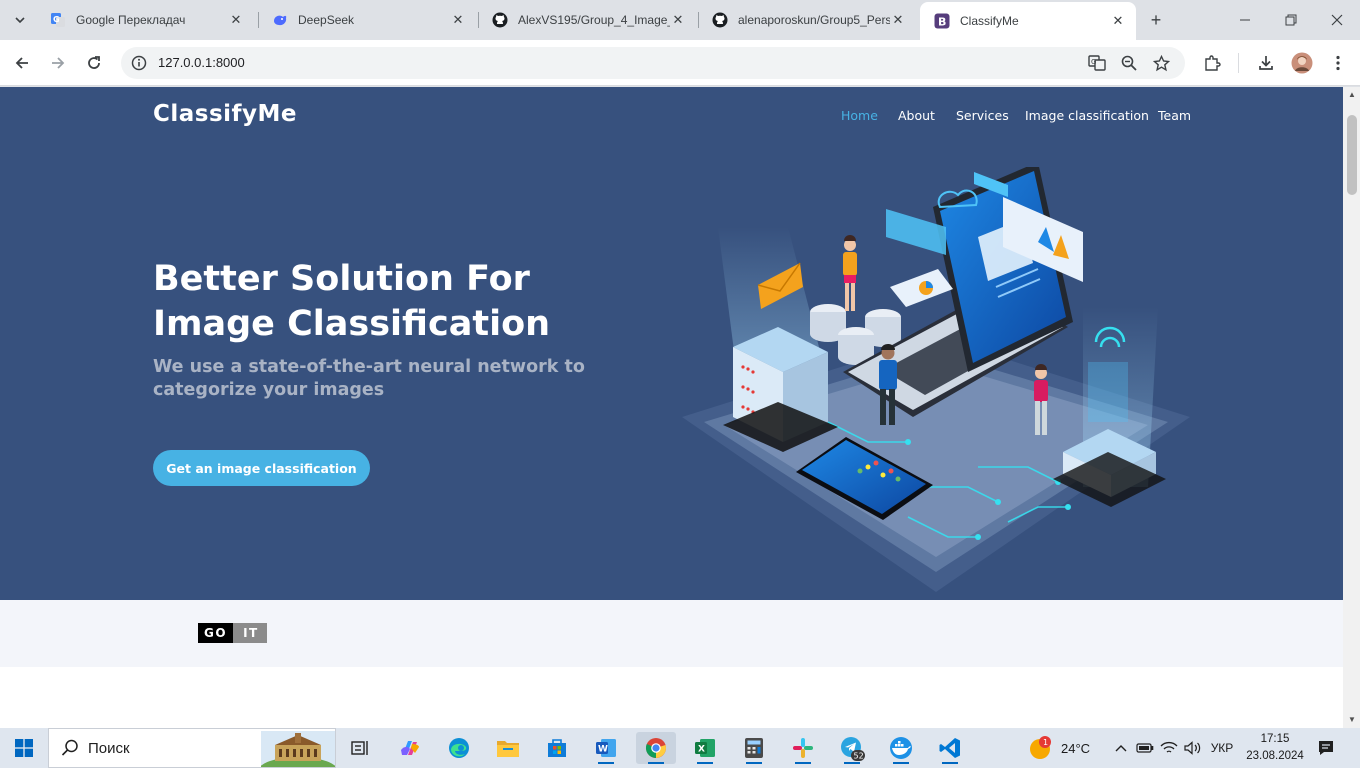  I want to click on start-button, so click(24, 748).